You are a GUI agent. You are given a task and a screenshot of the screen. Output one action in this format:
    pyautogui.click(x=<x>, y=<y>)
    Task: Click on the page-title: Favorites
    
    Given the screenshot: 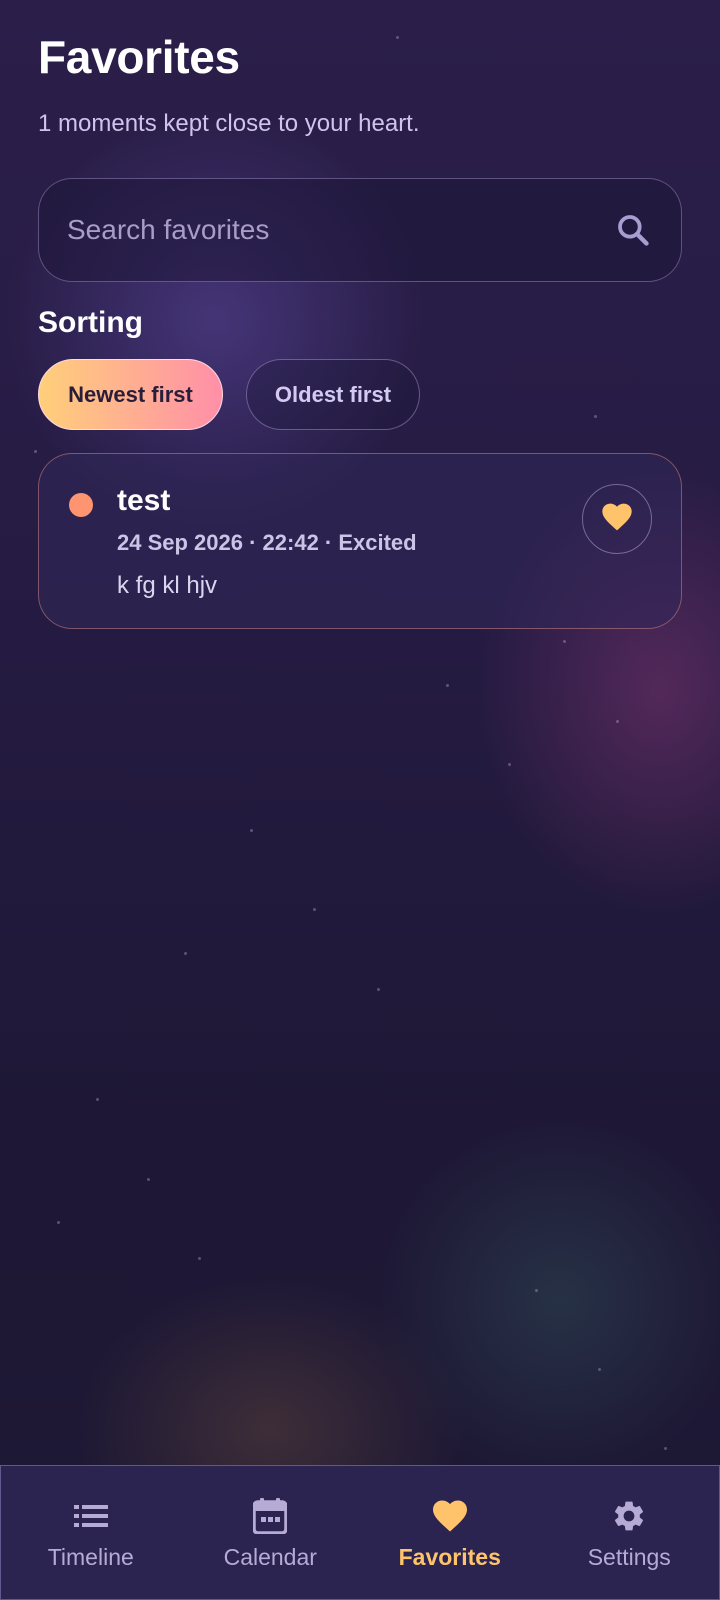 What is the action you would take?
    pyautogui.click(x=139, y=57)
    